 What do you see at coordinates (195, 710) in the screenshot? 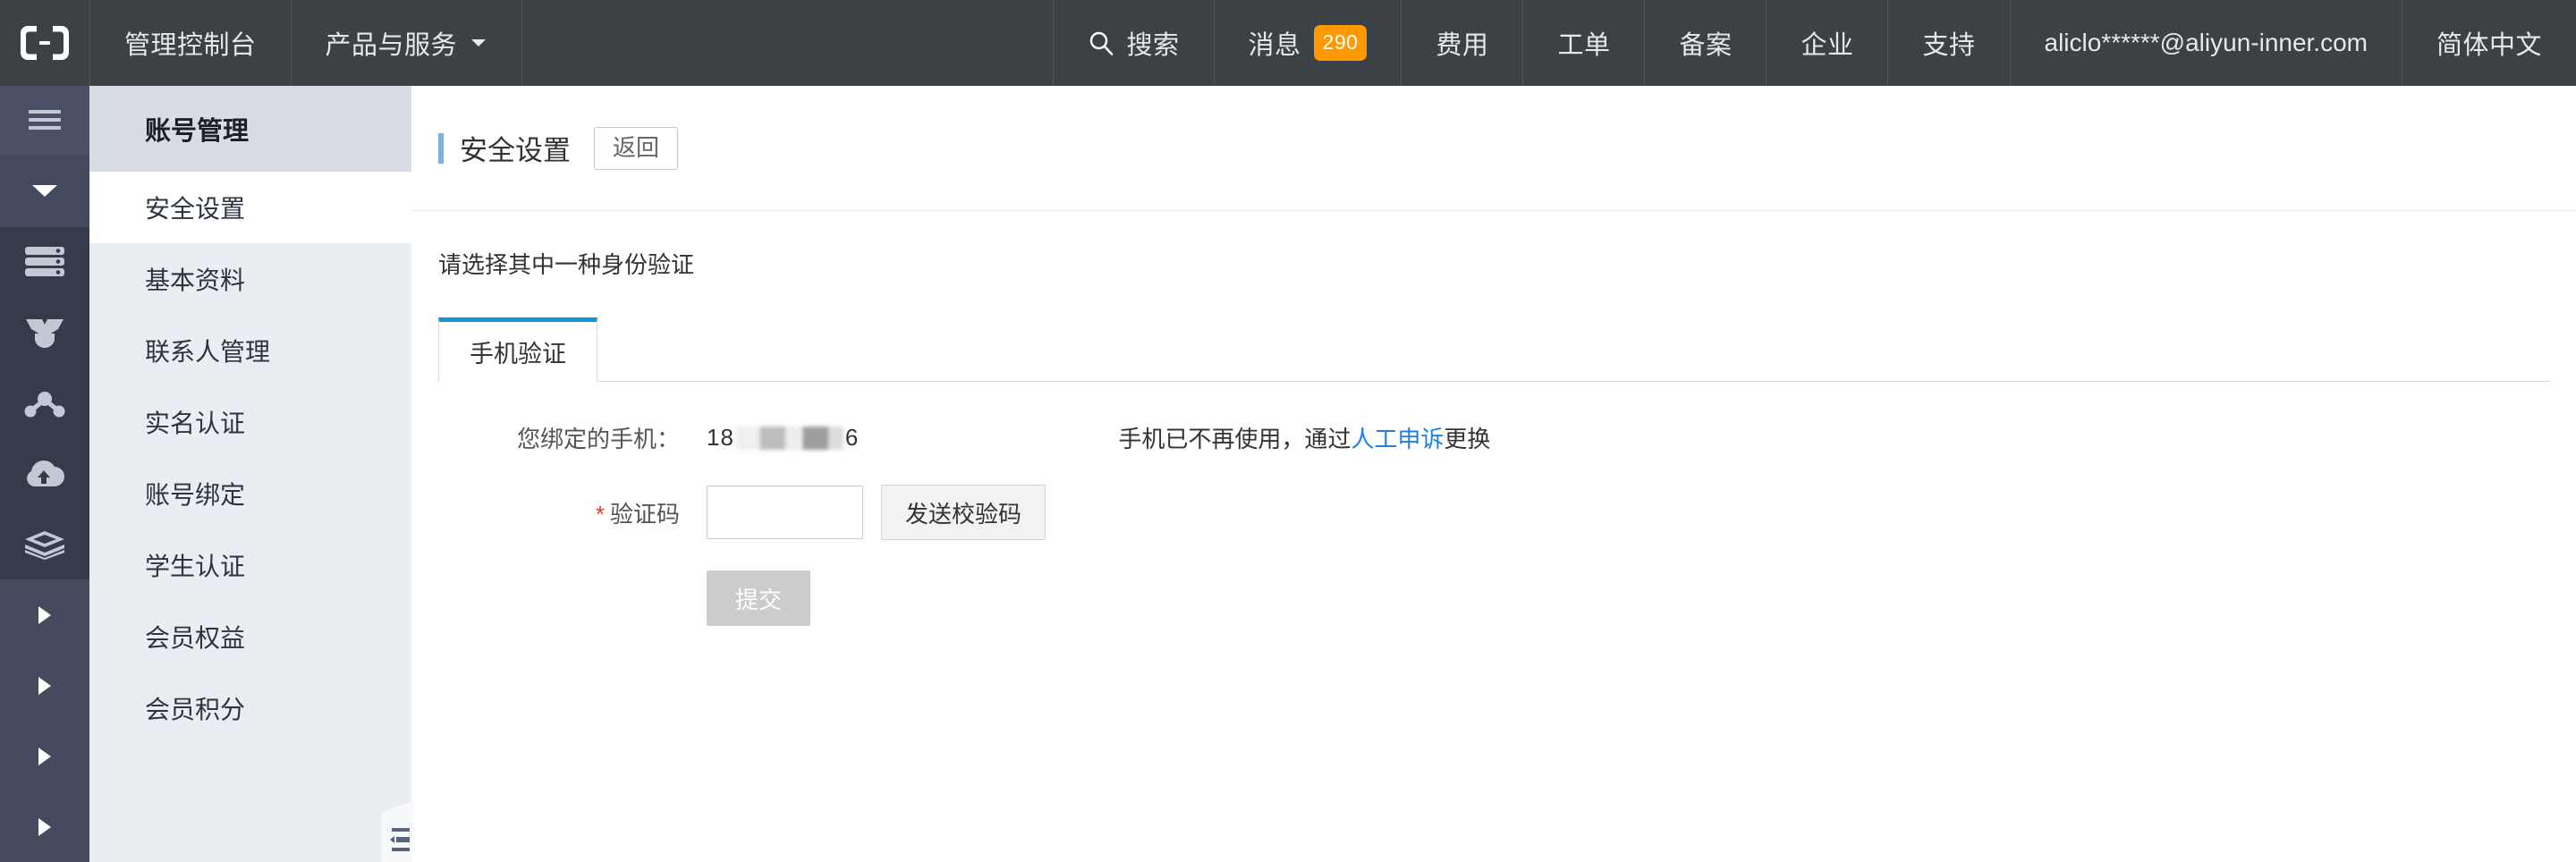
I see `sidebar-item-label: 会员积分` at bounding box center [195, 710].